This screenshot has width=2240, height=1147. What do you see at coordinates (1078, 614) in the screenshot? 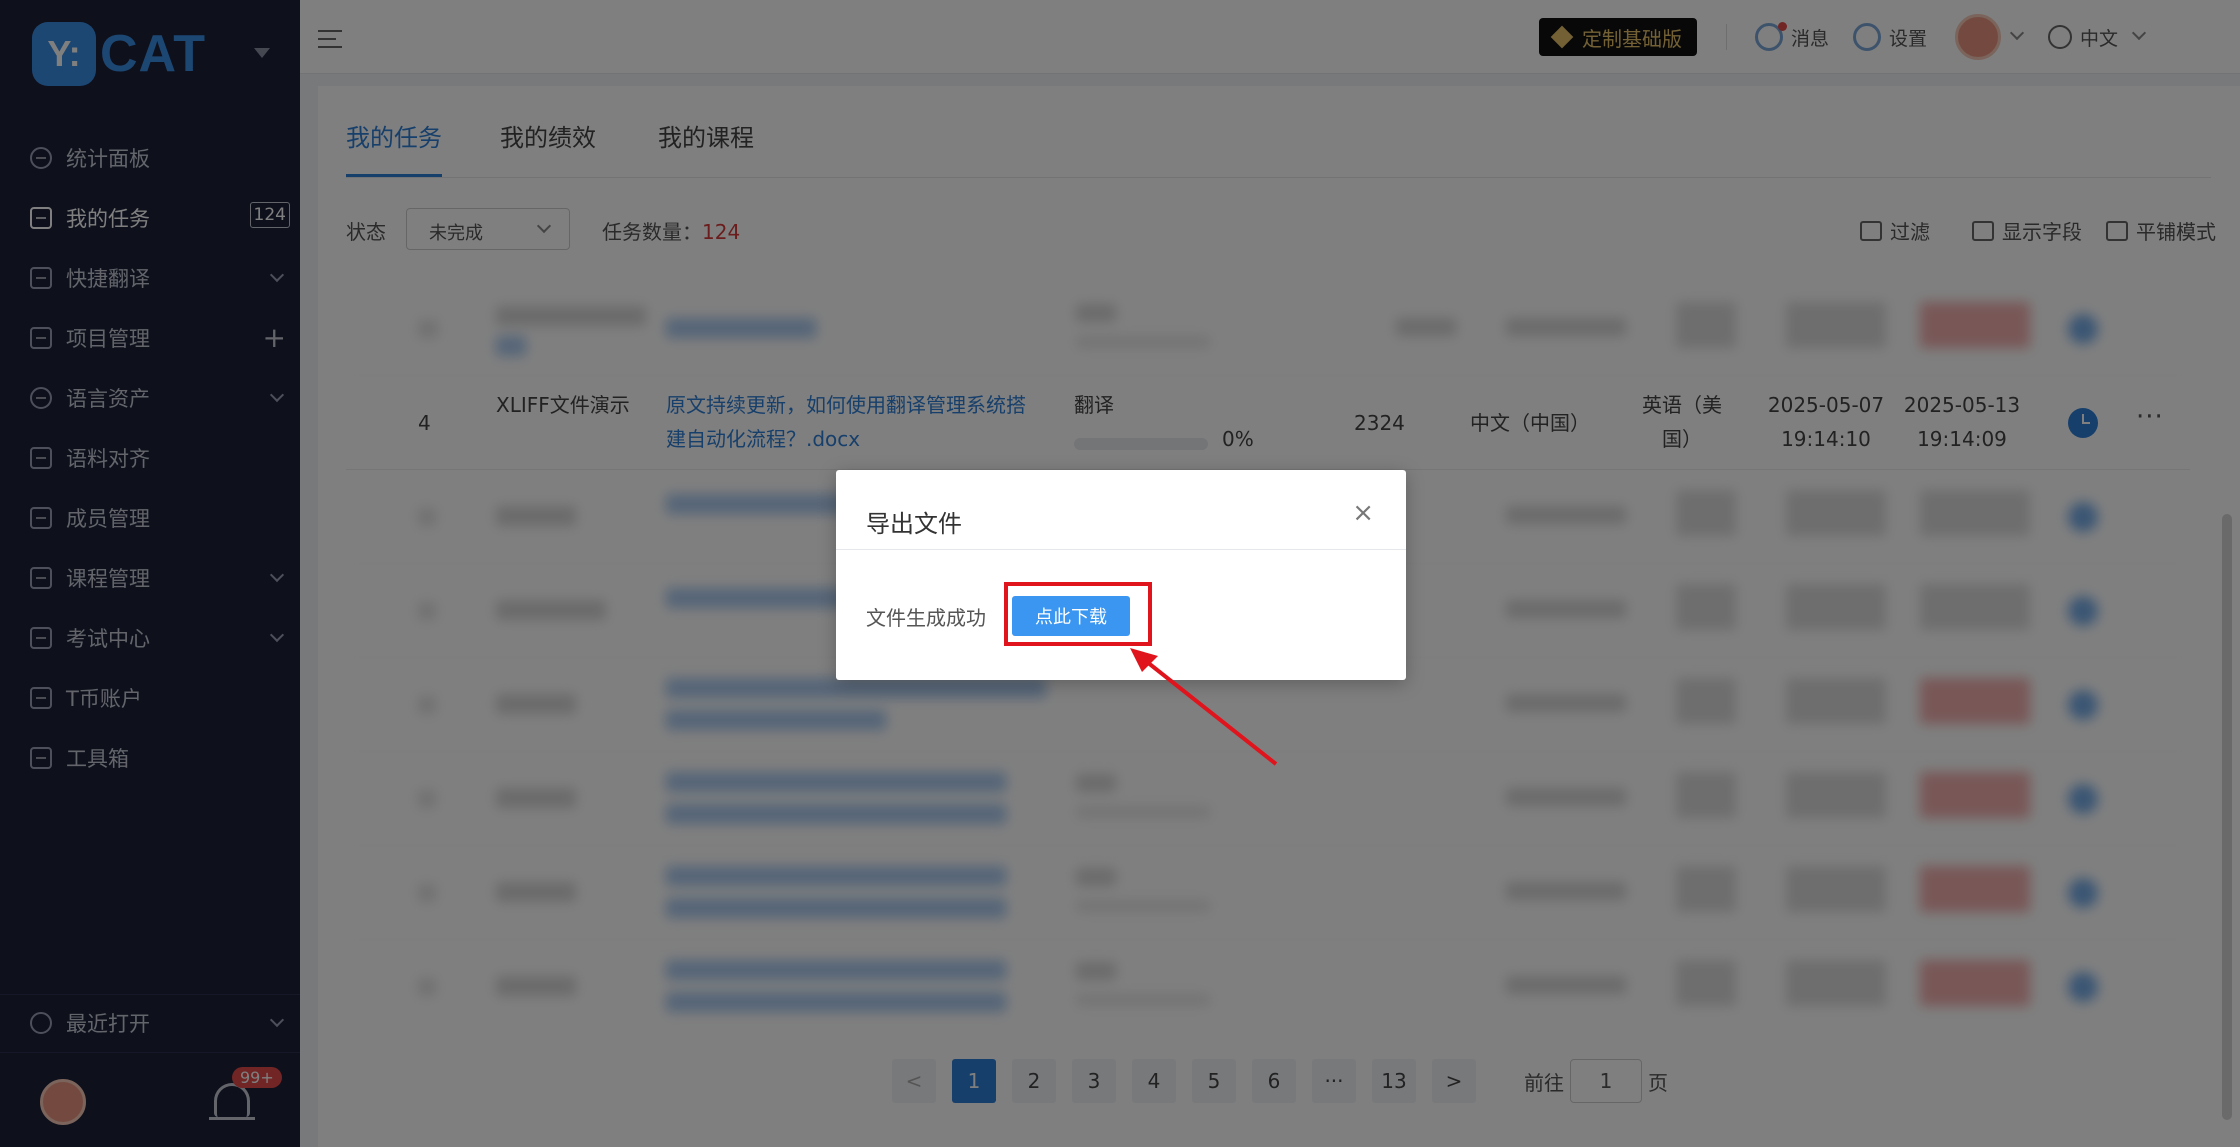
I see `highlight-box` at bounding box center [1078, 614].